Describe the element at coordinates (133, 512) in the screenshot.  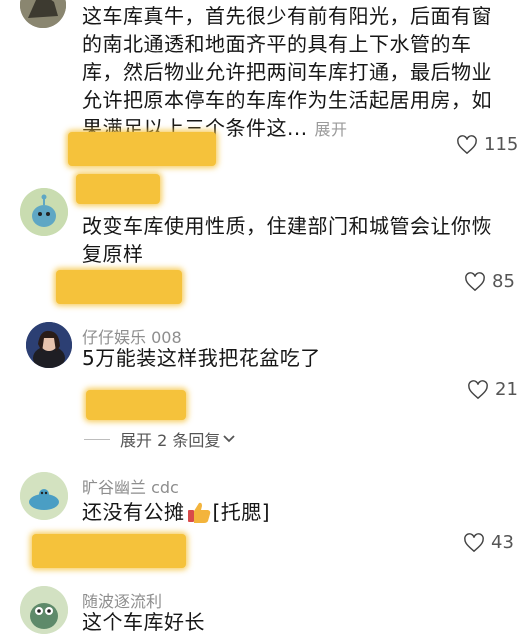
I see `comment-text-part: 还没有公摊` at that location.